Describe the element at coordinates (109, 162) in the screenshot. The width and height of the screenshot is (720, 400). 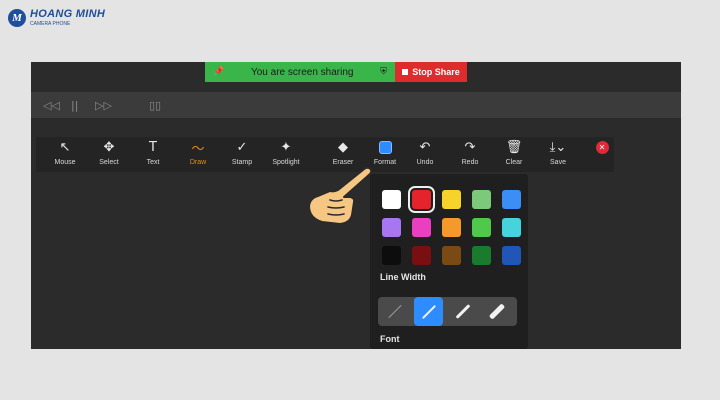
I see `tool-label: Select` at that location.